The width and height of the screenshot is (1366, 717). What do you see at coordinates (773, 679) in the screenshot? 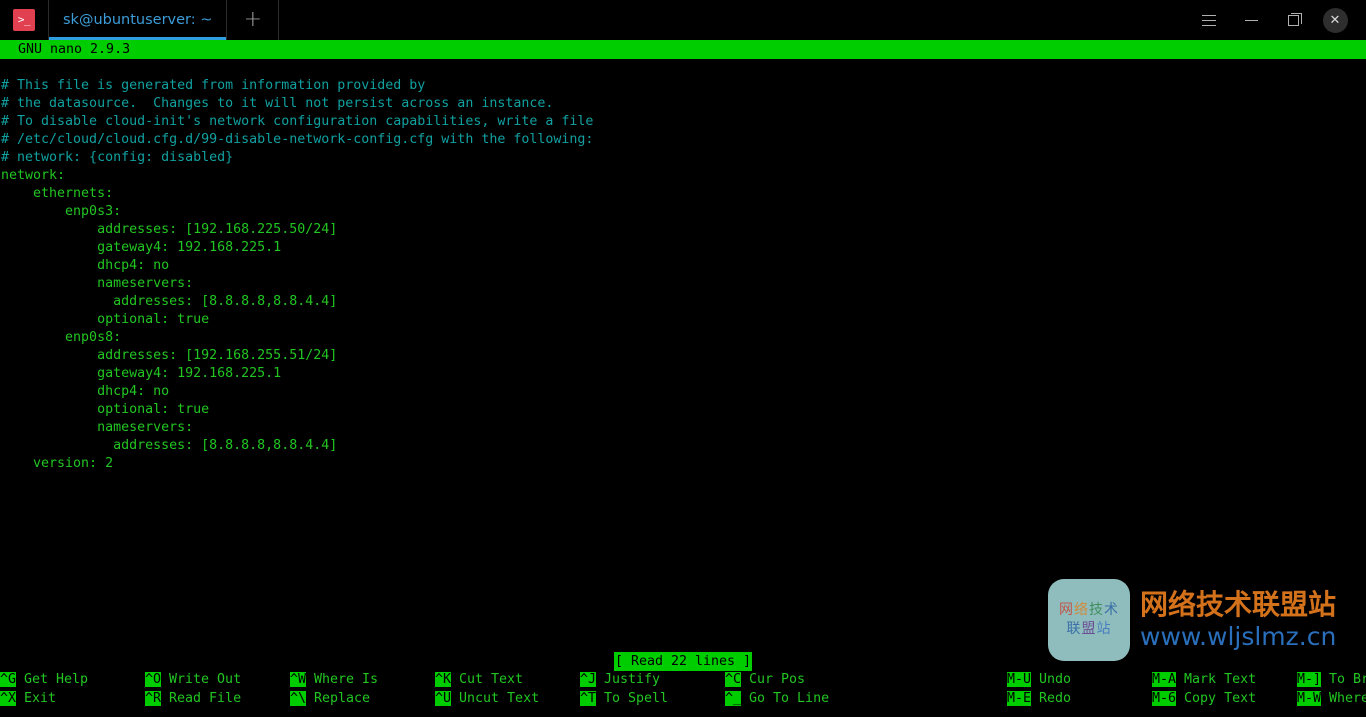
I see `shortcut-label: Cur Pos` at bounding box center [773, 679].